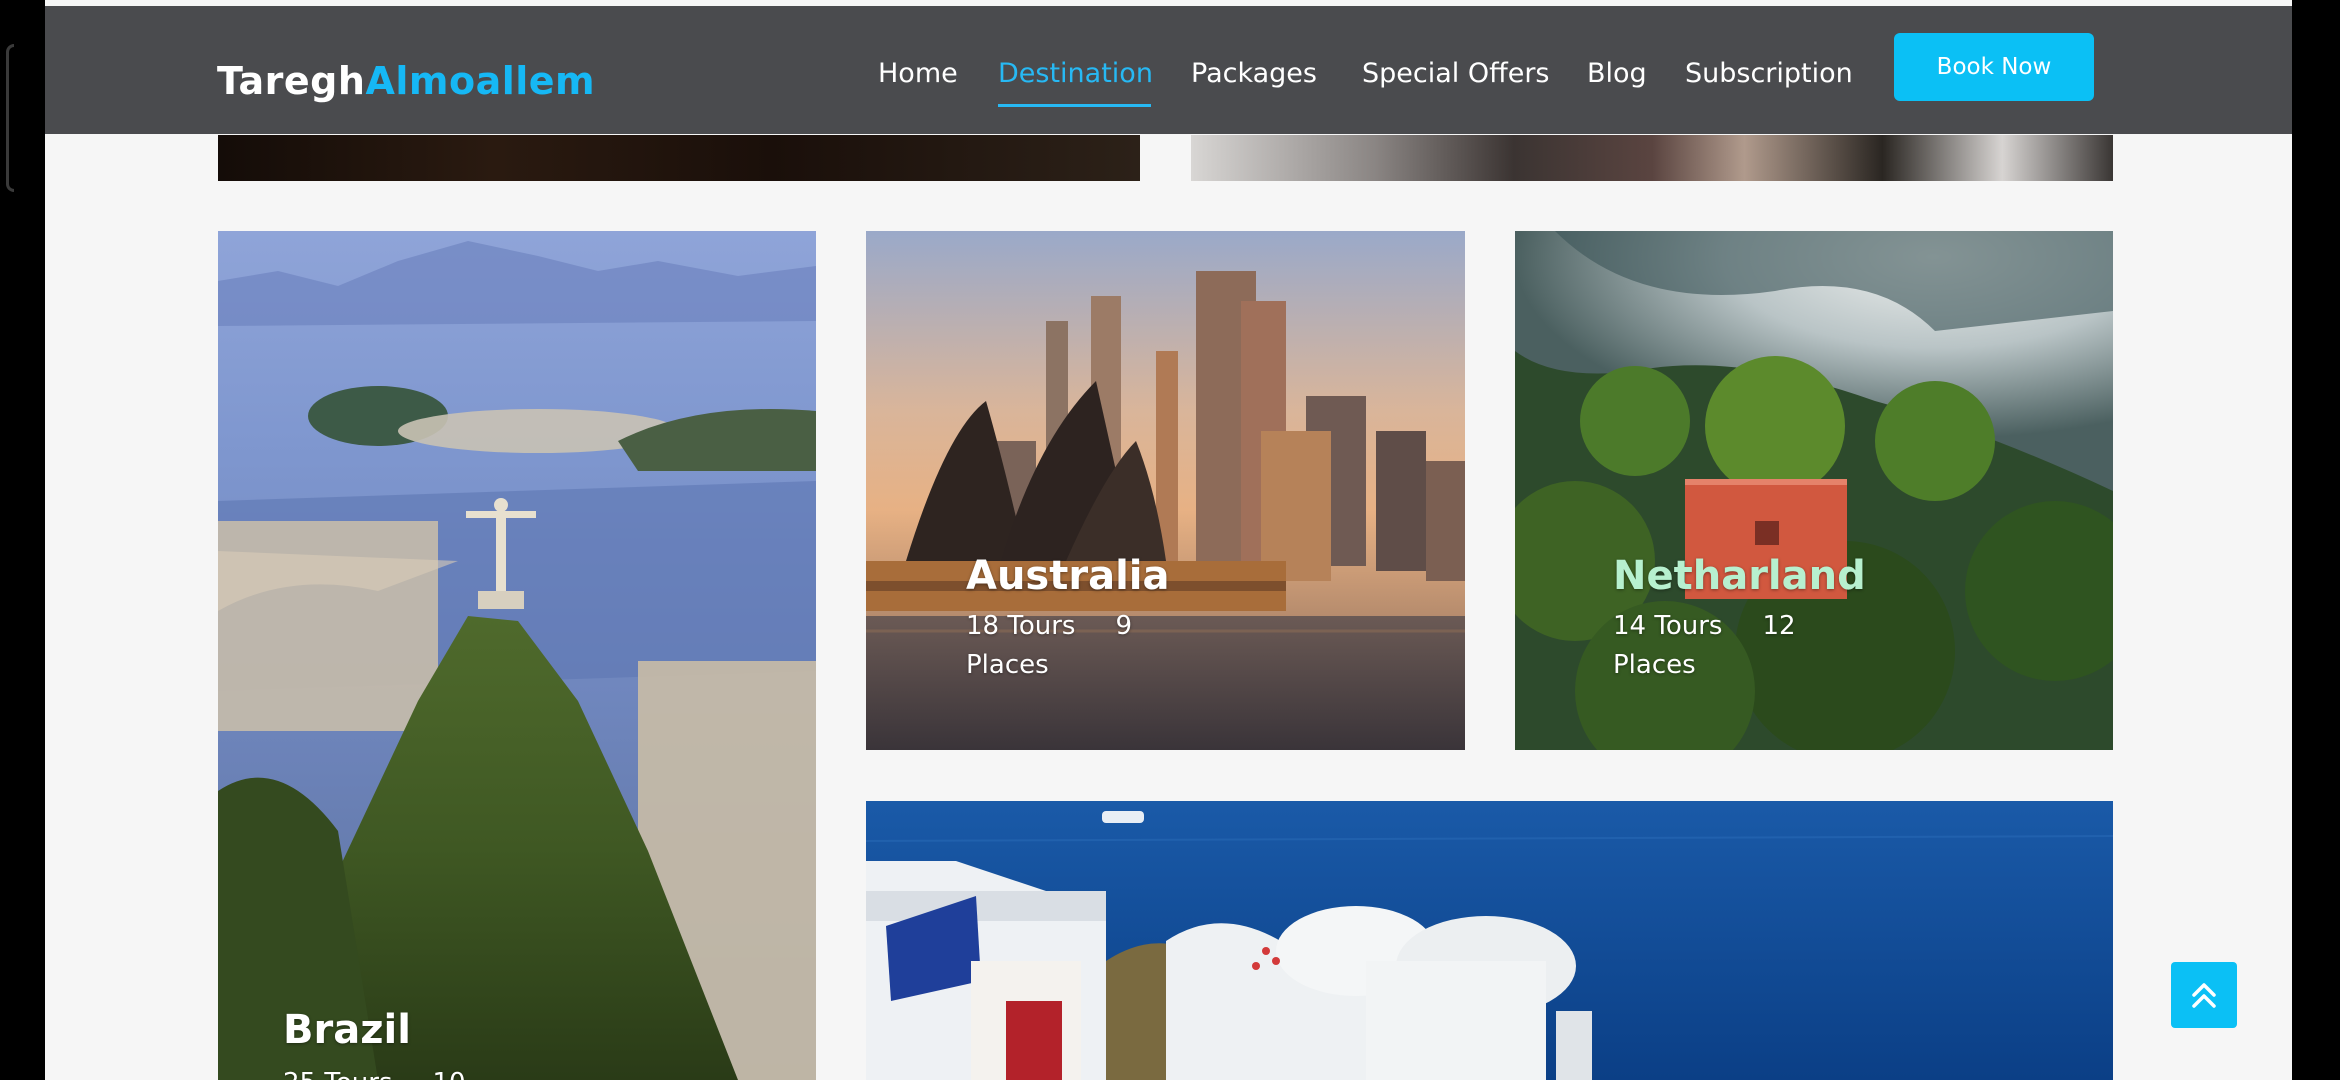  I want to click on nav-subscription: Subscription, so click(1769, 74).